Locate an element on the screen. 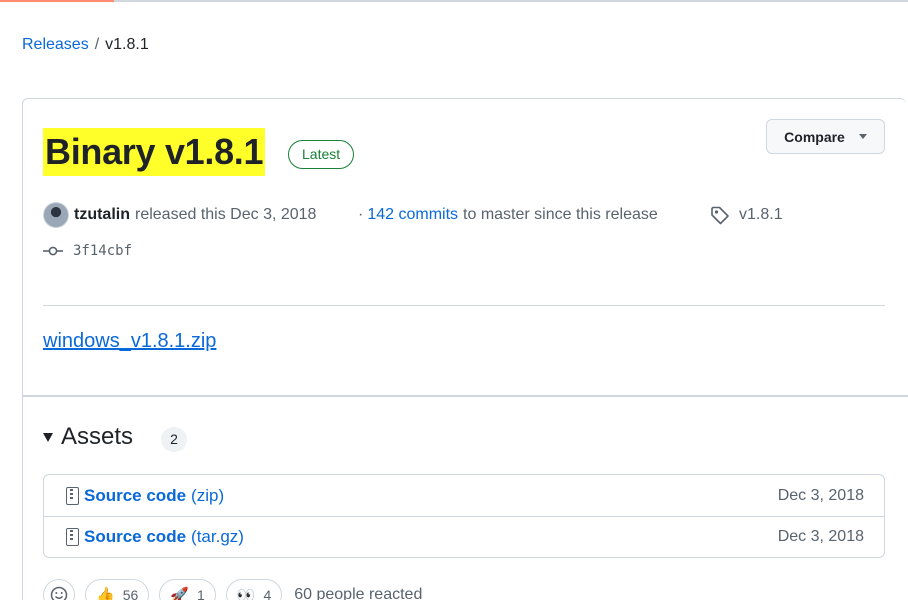 Image resolution: width=908 pixels, height=600 pixels. assets-section-divider is located at coordinates (465, 396).